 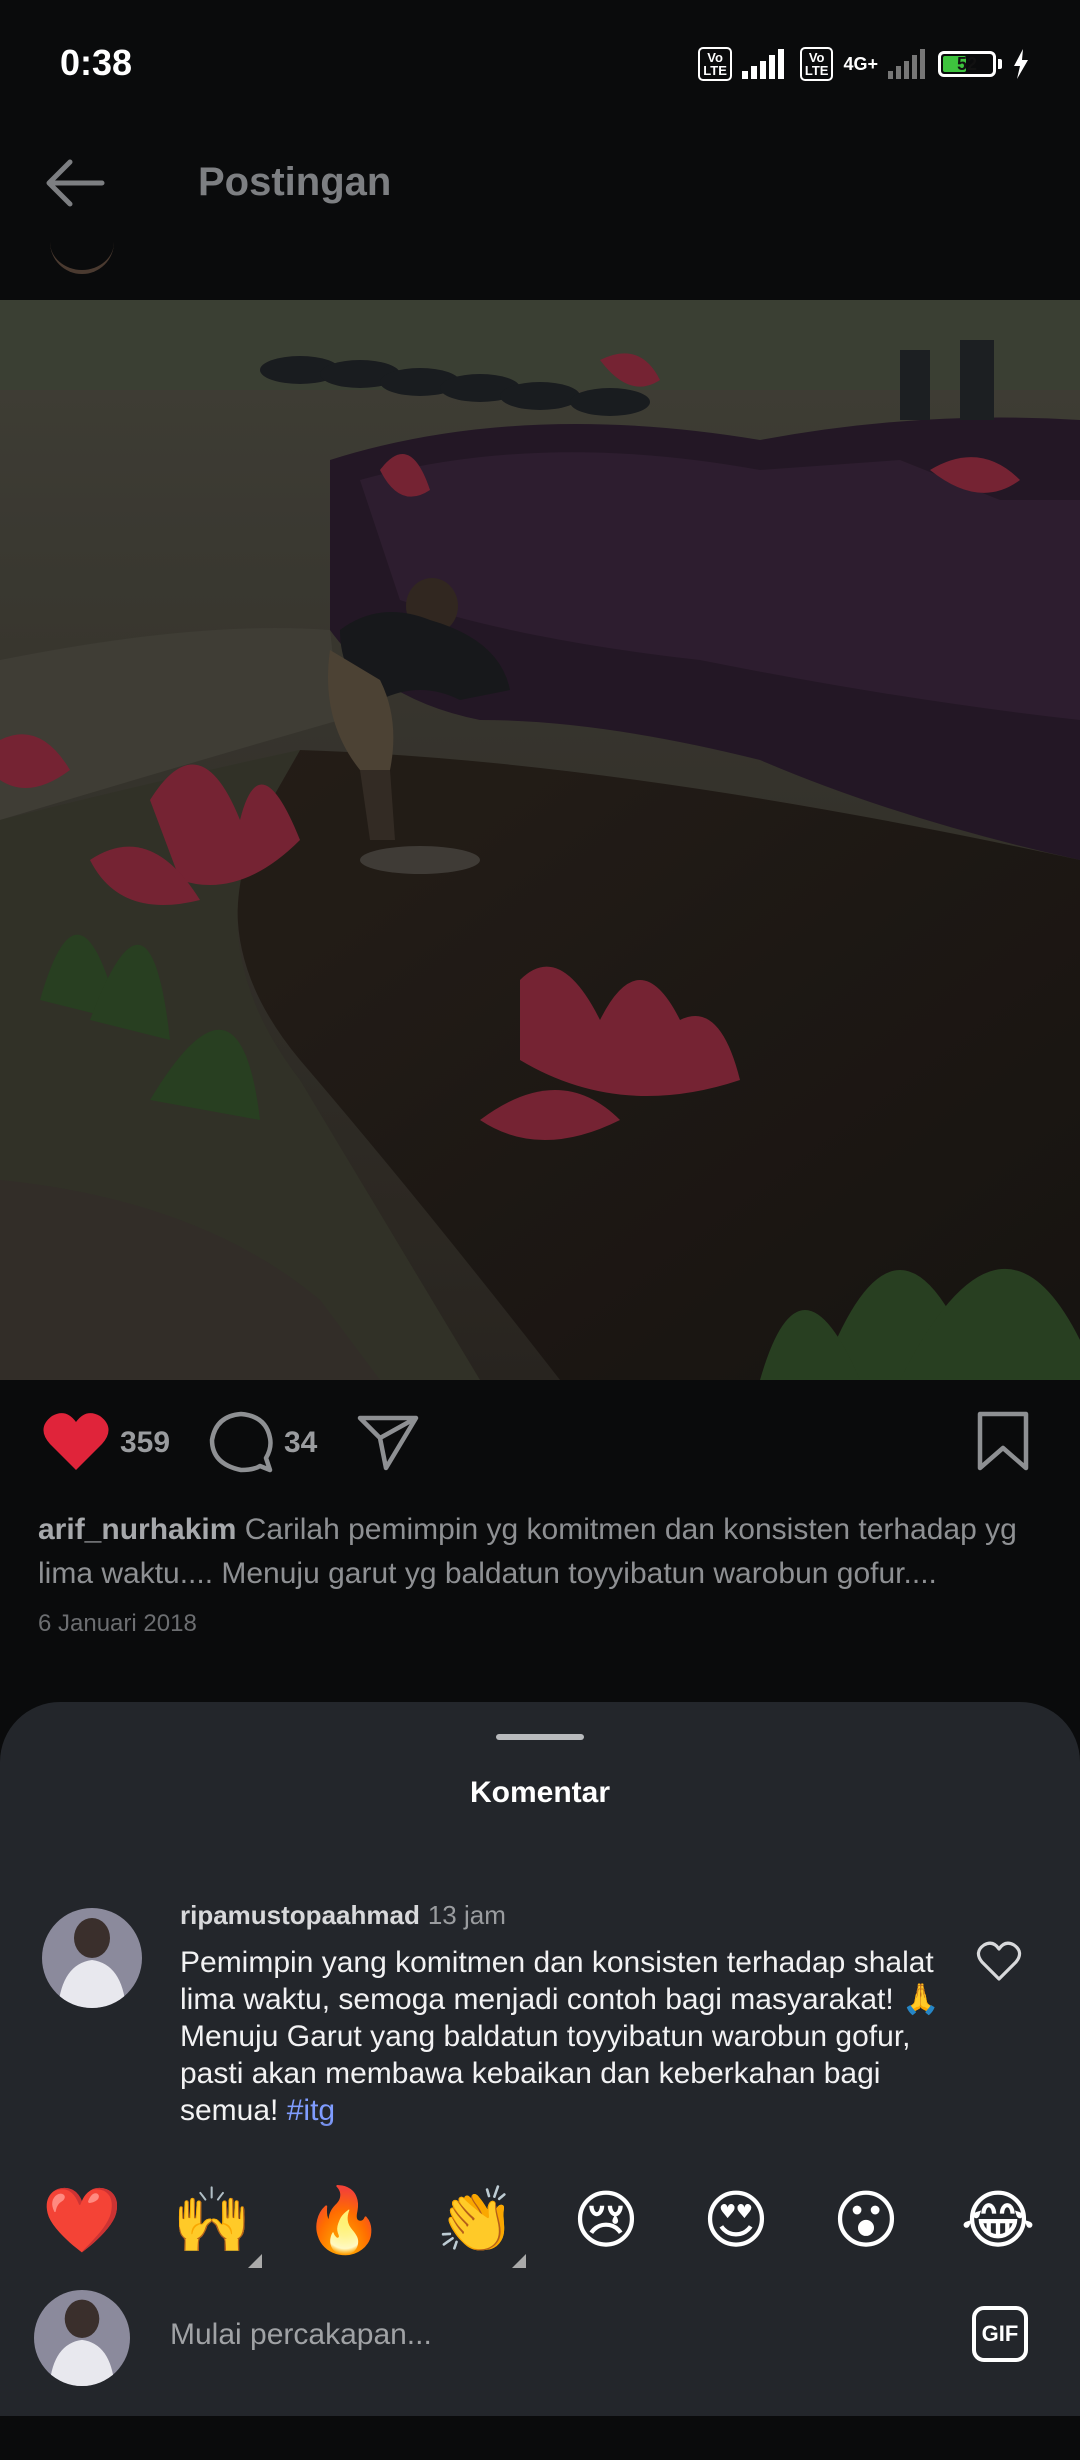 What do you see at coordinates (999, 1961) in the screenshot?
I see `heart-outline-icon` at bounding box center [999, 1961].